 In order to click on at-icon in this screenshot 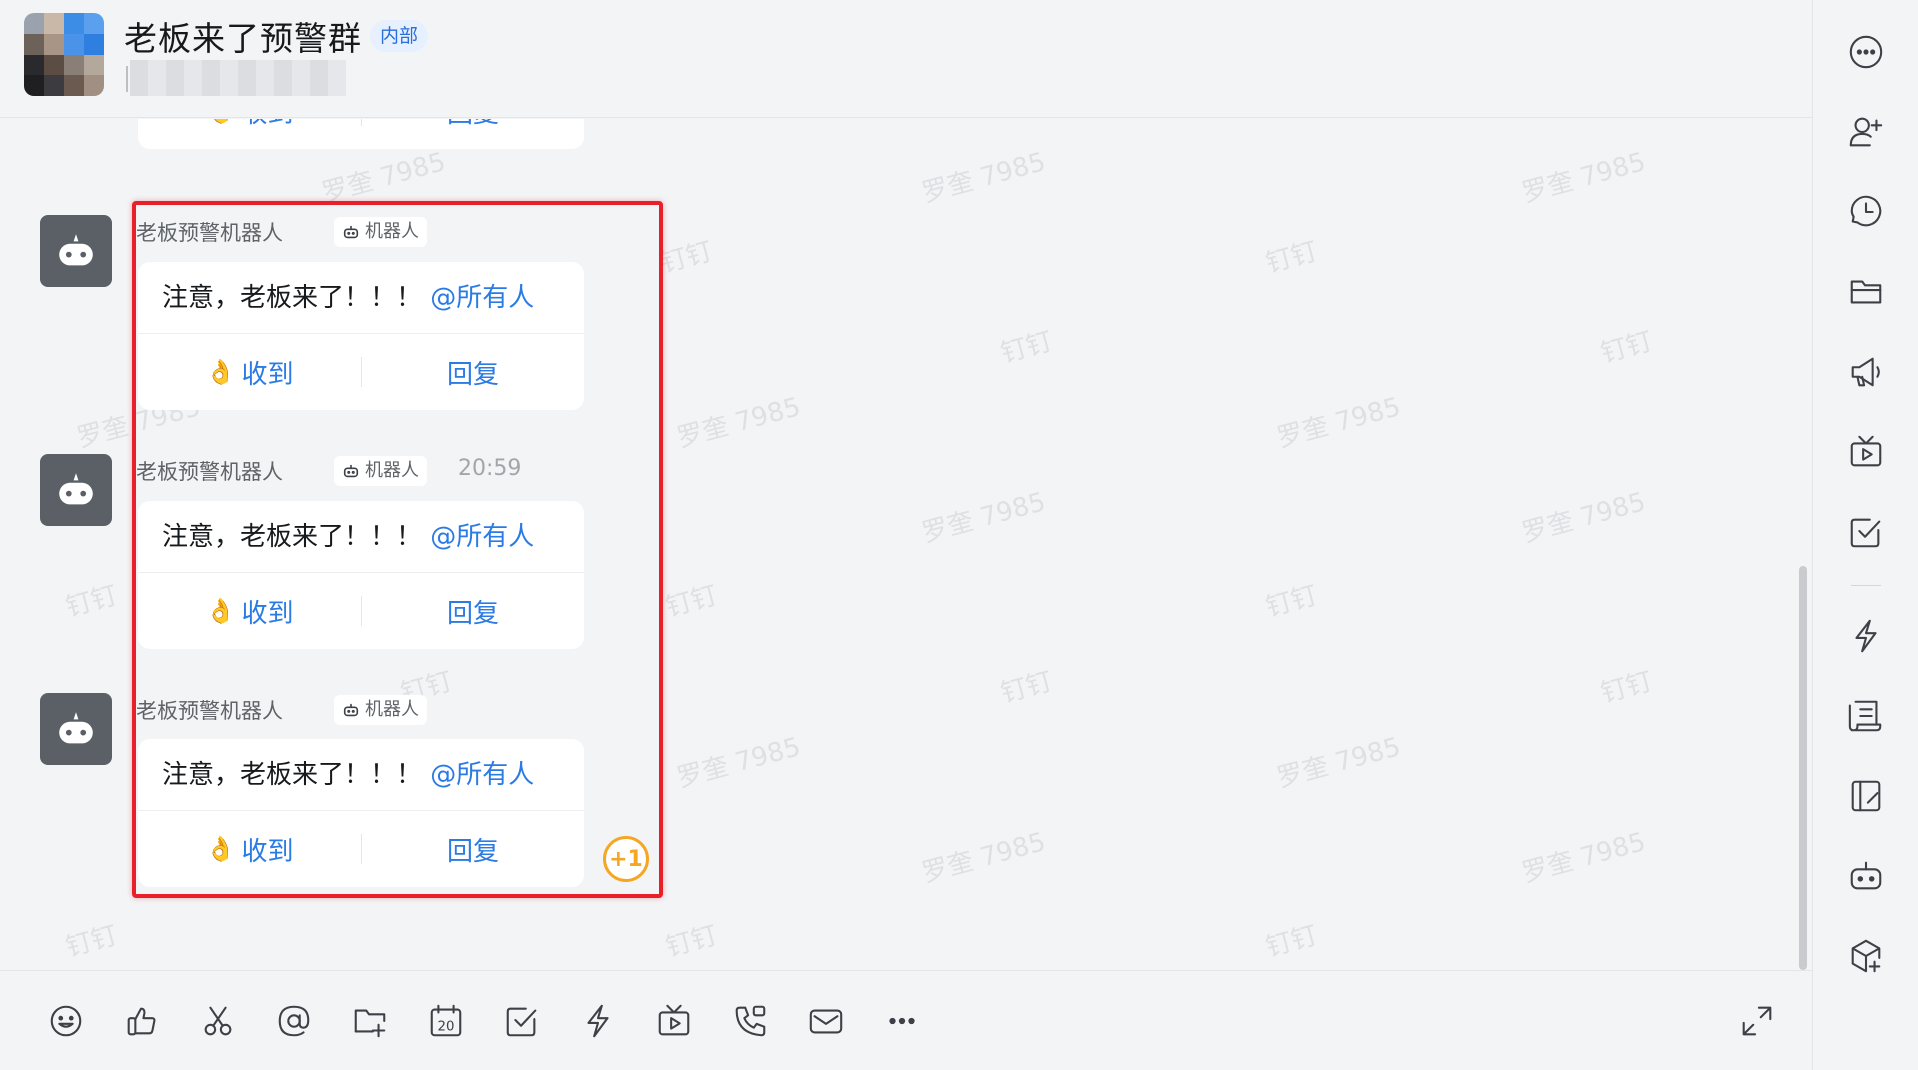, I will do `click(294, 1021)`.